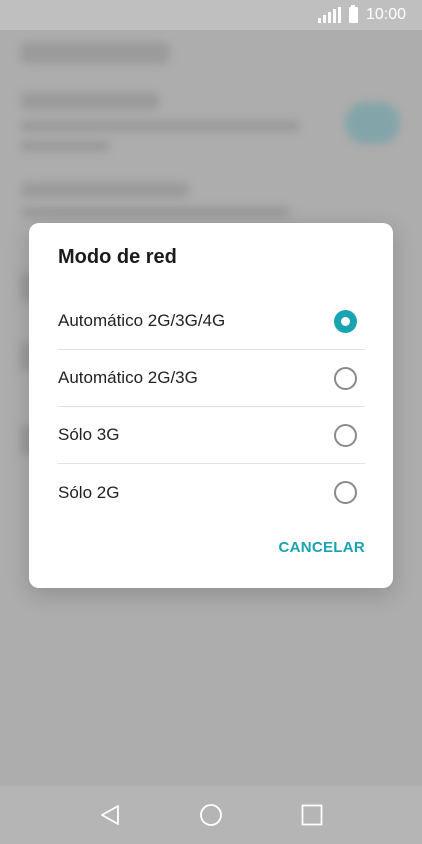 This screenshot has width=422, height=844. Describe the element at coordinates (211, 435) in the screenshot. I see `option-3g-only: Sólo 3G` at that location.